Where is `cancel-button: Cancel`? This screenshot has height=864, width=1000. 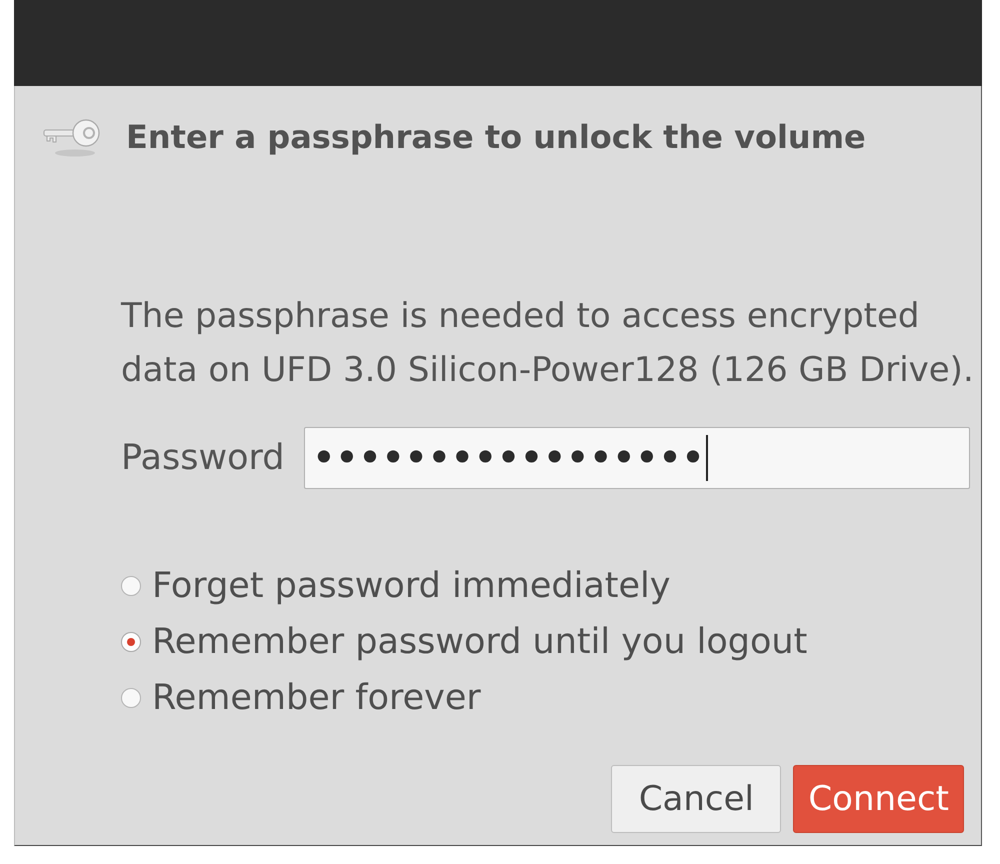
cancel-button: Cancel is located at coordinates (696, 799).